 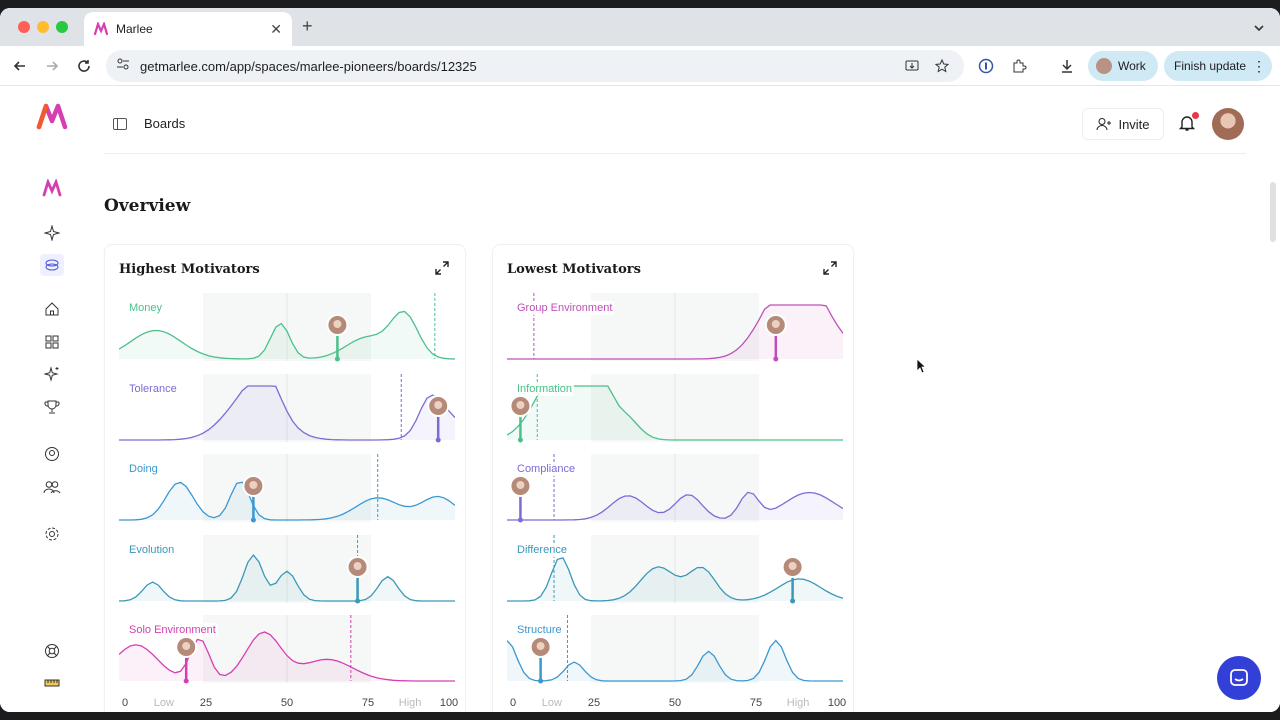 What do you see at coordinates (1134, 124) in the screenshot?
I see `invite-label: Invite` at bounding box center [1134, 124].